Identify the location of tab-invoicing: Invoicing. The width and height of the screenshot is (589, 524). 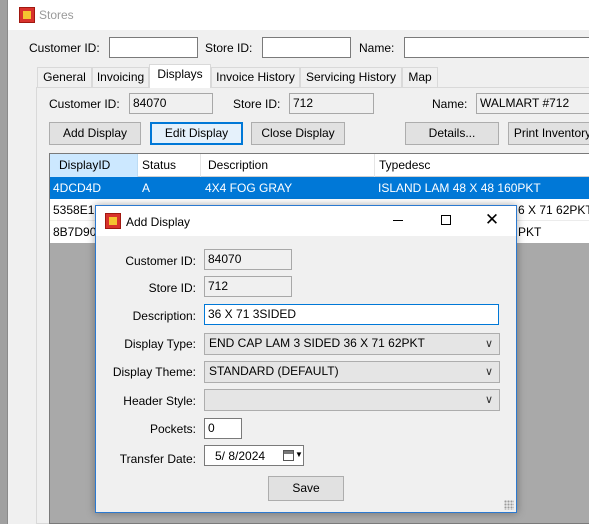
(120, 77).